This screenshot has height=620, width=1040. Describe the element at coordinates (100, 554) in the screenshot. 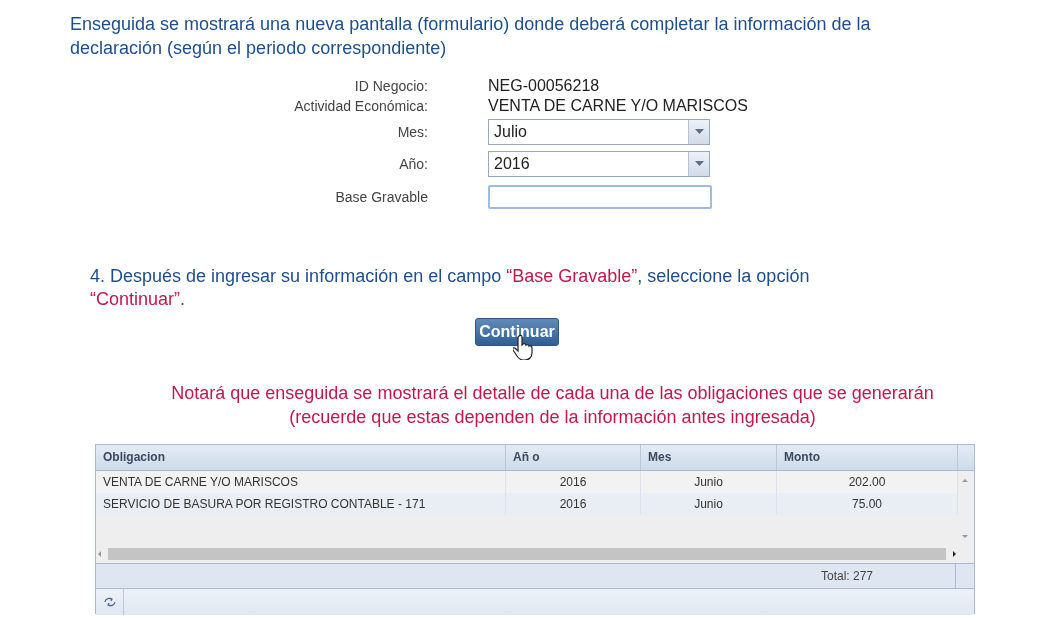

I see `scroll-left-icon` at that location.